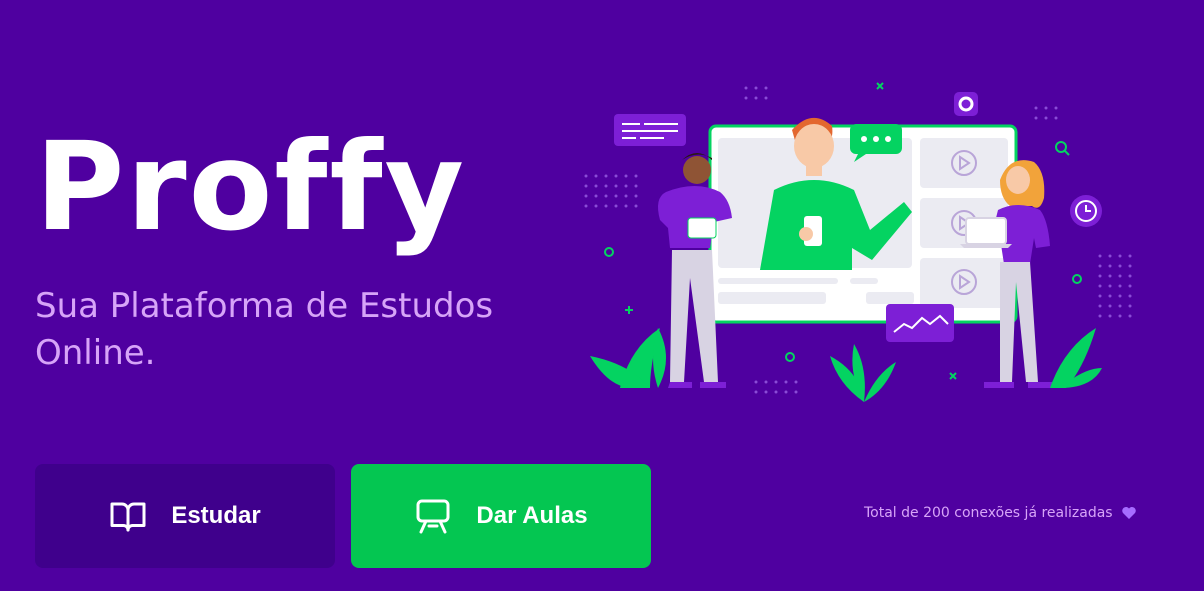  Describe the element at coordinates (650, 130) in the screenshot. I see `note-card-icon` at that location.